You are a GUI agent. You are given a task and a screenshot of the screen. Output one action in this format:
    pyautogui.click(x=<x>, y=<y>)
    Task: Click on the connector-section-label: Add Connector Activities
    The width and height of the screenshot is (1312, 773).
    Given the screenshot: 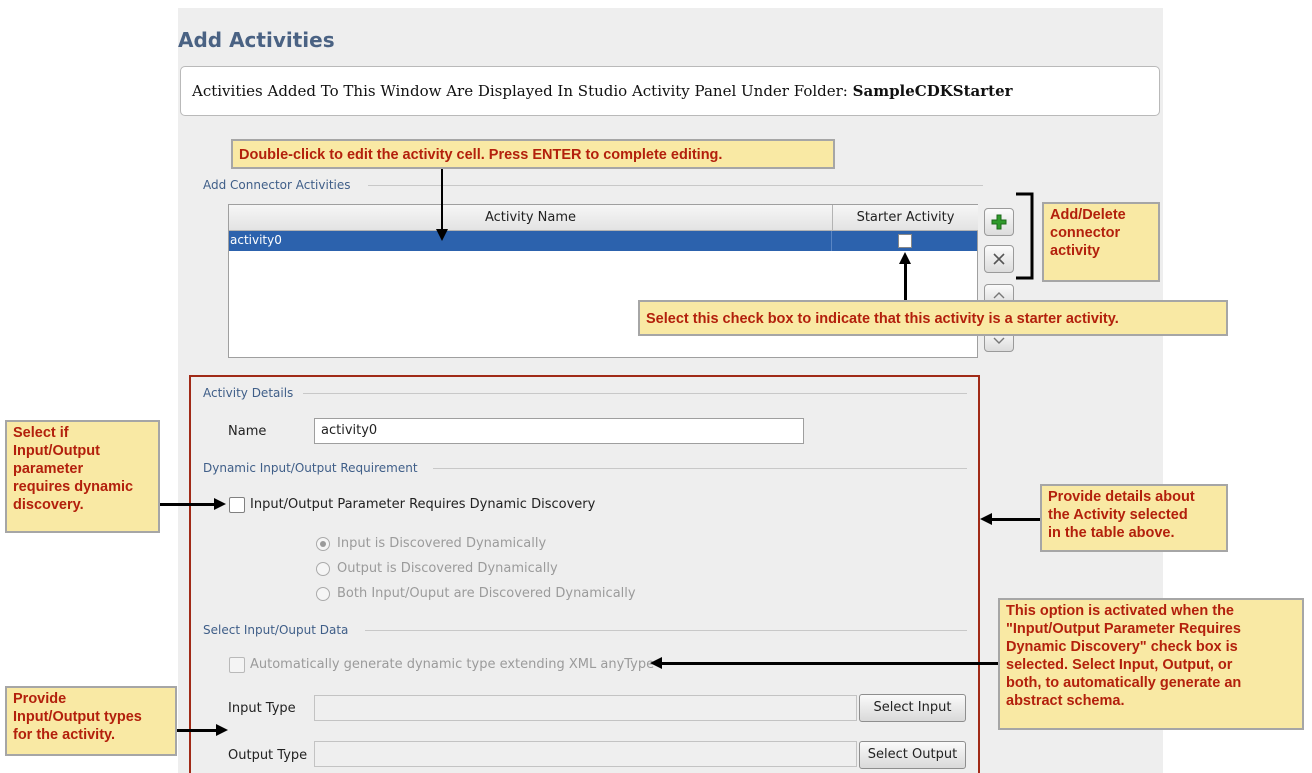 What is the action you would take?
    pyautogui.click(x=277, y=185)
    